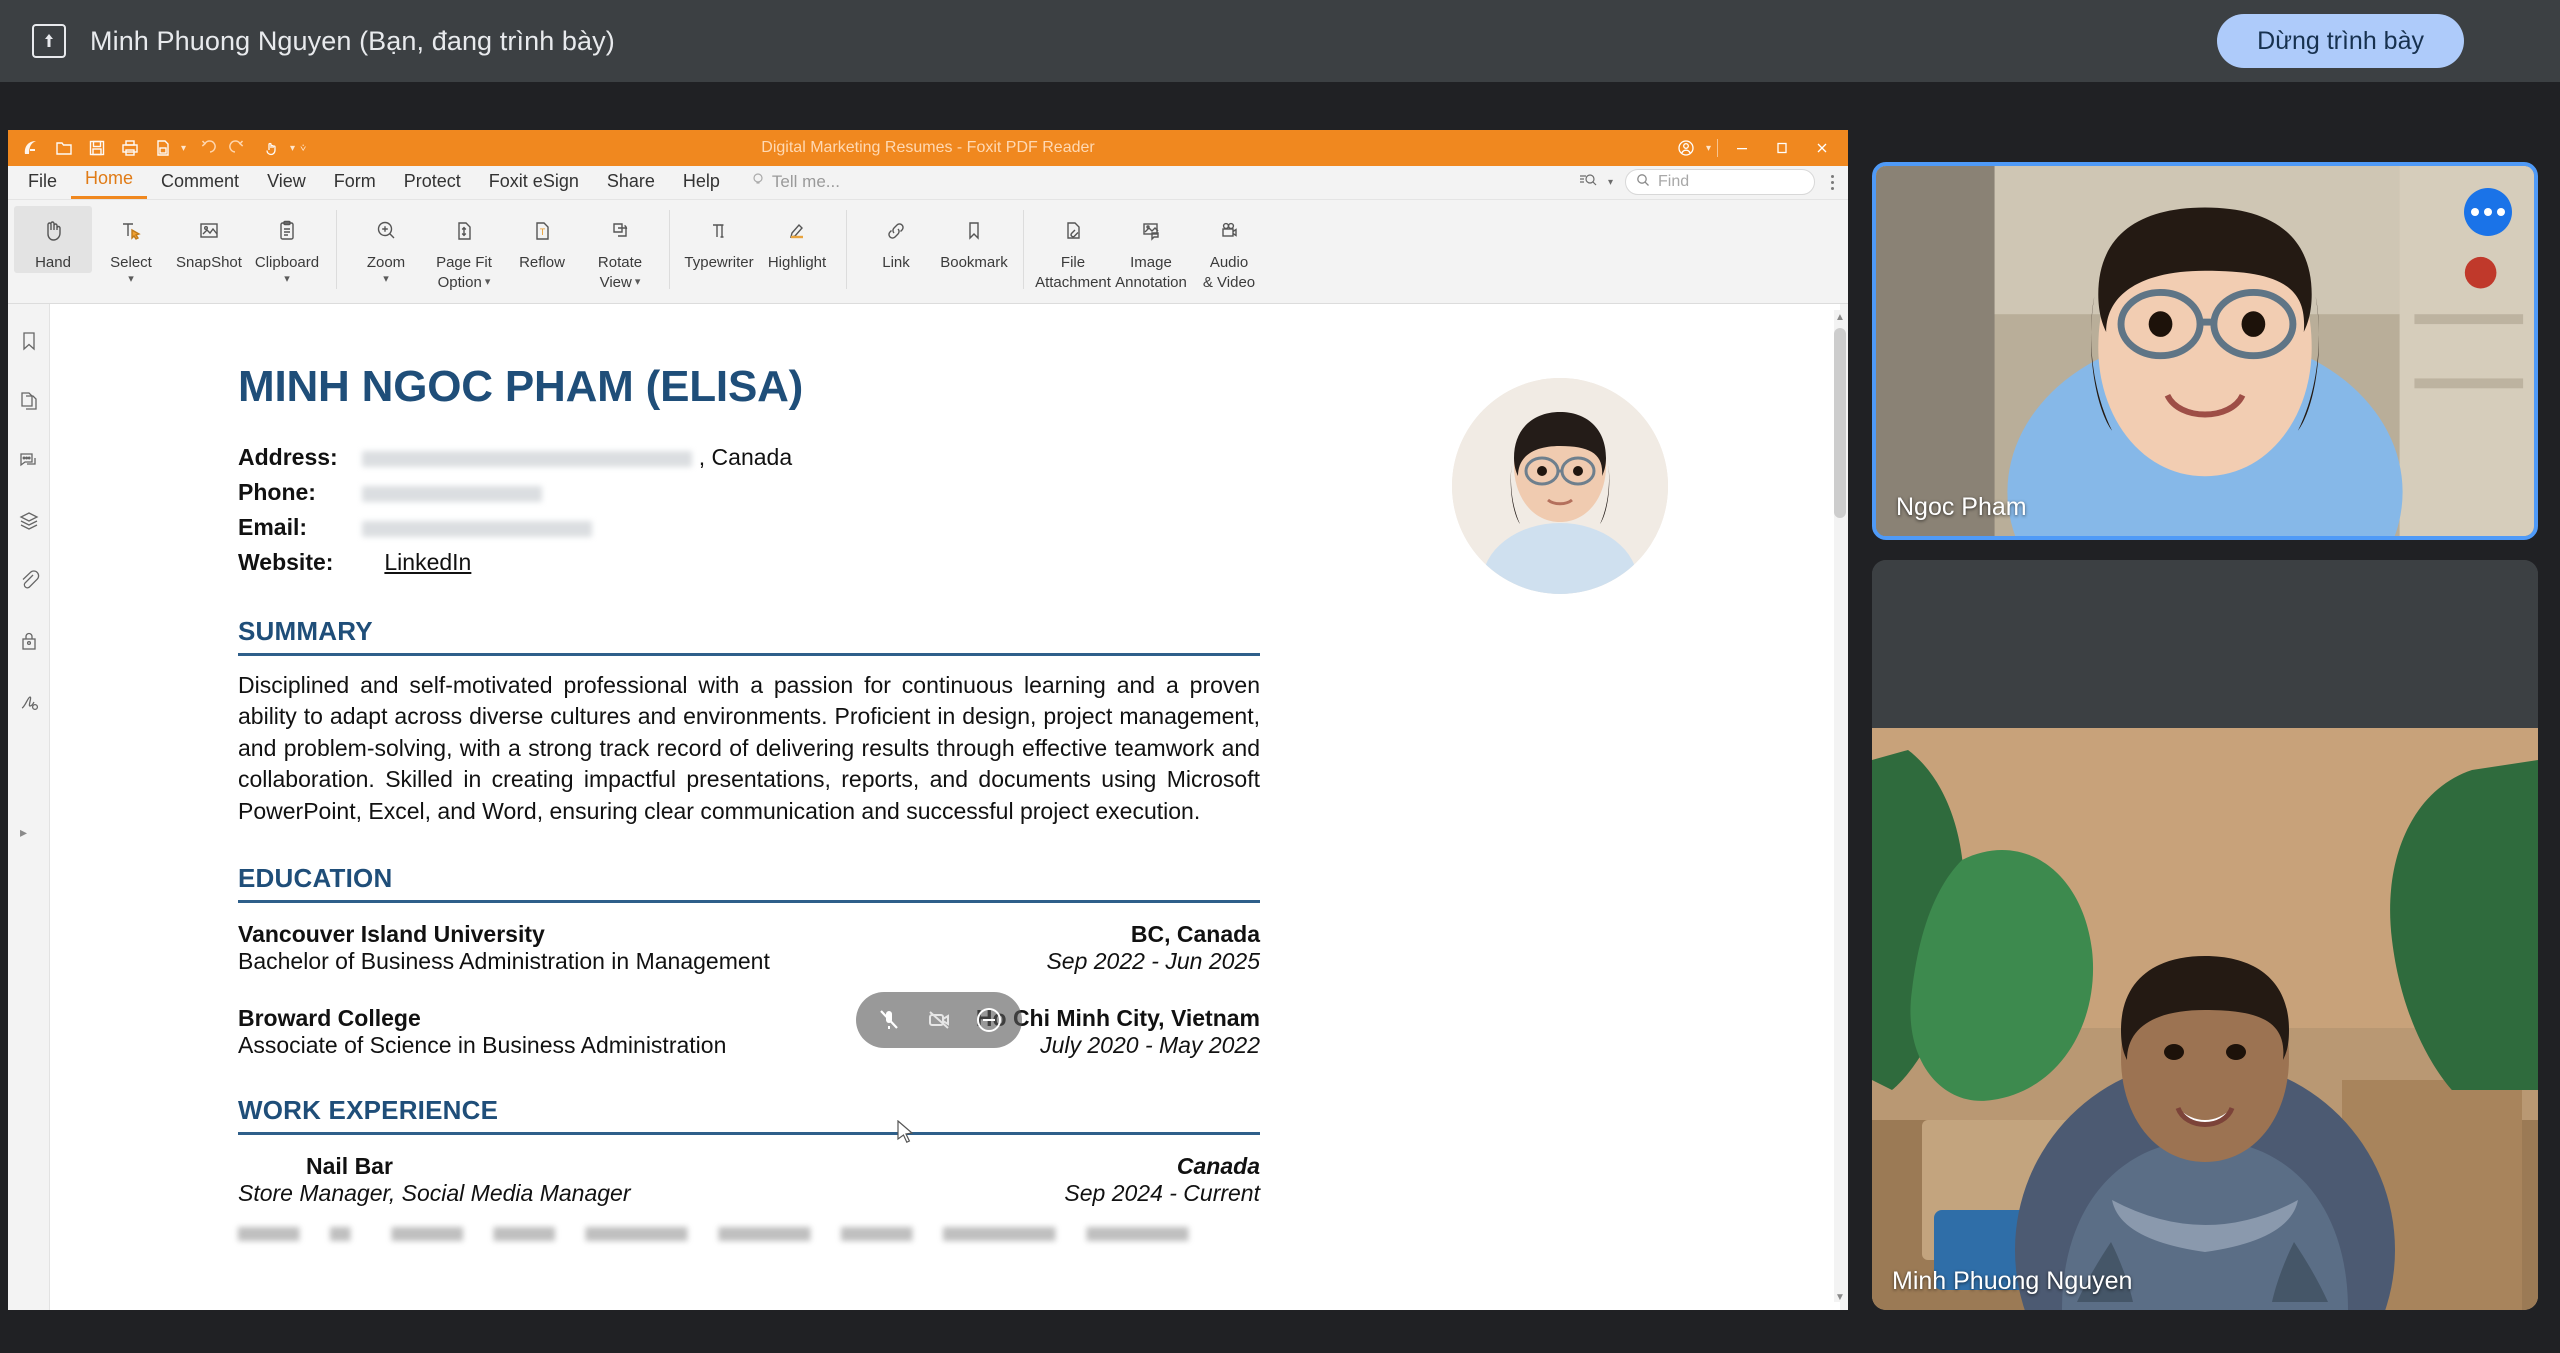  I want to click on summary-rule, so click(749, 654).